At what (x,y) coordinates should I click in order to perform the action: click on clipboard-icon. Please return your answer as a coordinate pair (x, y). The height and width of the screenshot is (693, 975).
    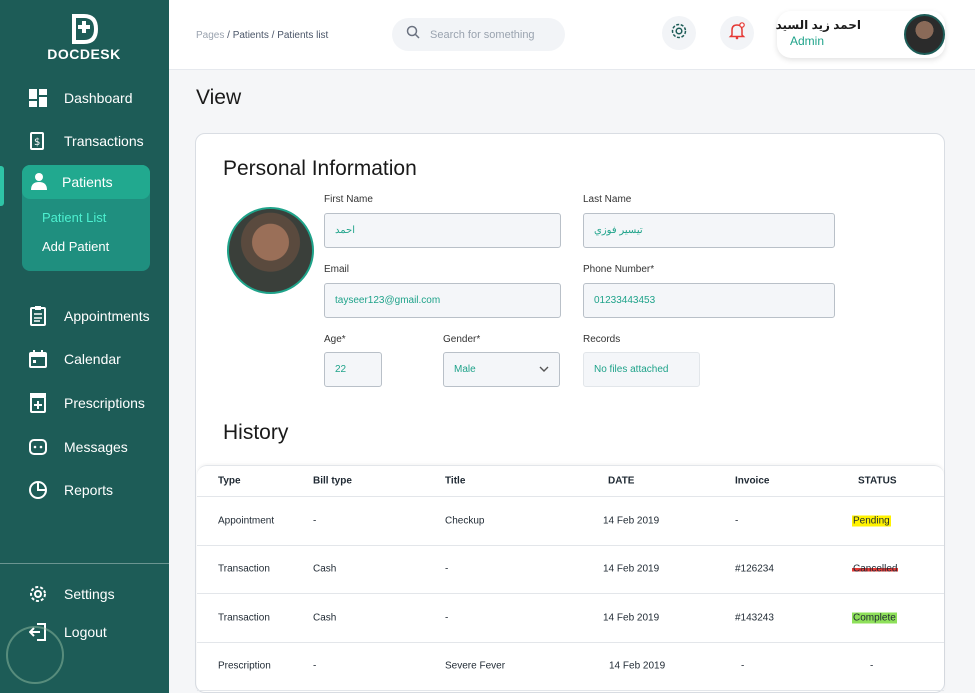
    Looking at the image, I should click on (38, 316).